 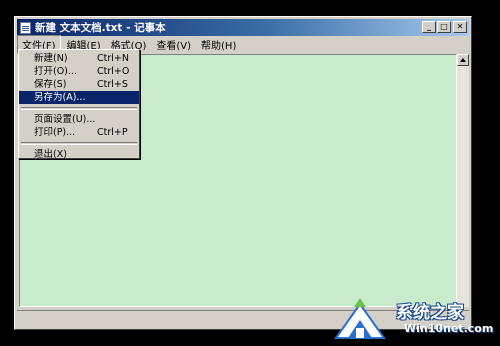 What do you see at coordinates (79, 58) in the screenshot?
I see `menu-item-new: 新建(N) Ctrl+N` at bounding box center [79, 58].